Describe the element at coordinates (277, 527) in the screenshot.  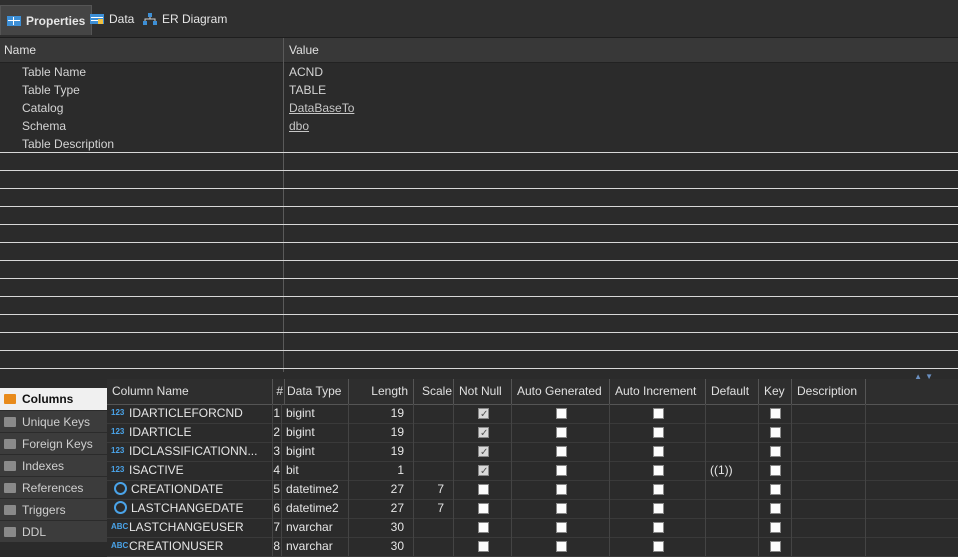
I see `num-cell: 7` at that location.